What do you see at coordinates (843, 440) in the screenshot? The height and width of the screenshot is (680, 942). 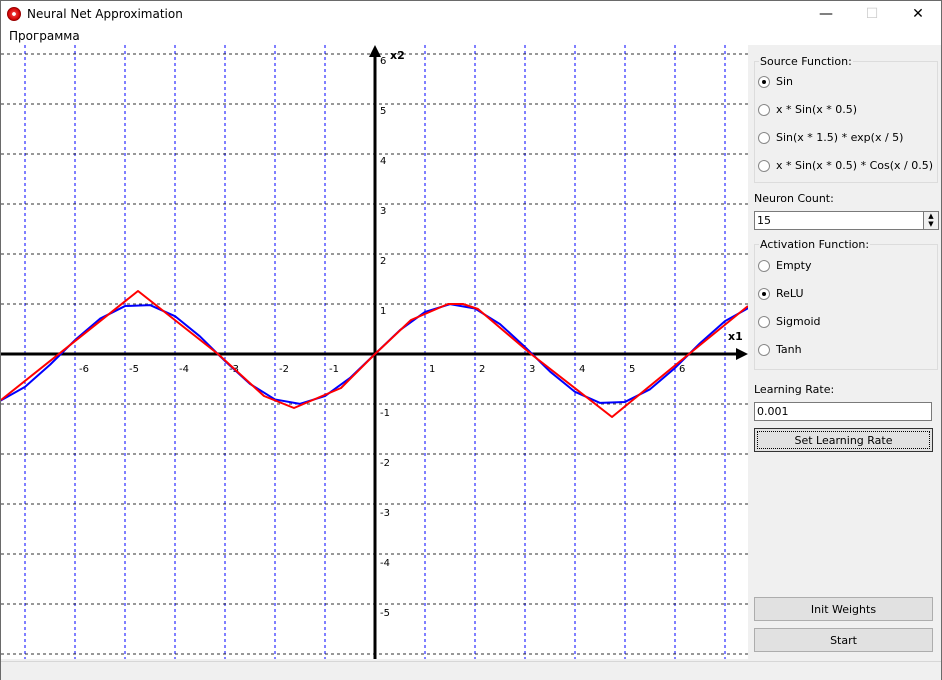 I see `set-learning-rate-button: Set Learning Rate` at bounding box center [843, 440].